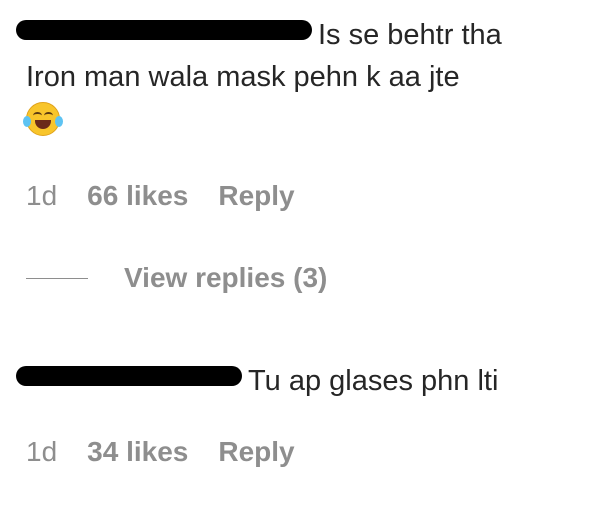 The image size is (600, 507). Describe the element at coordinates (243, 77) in the screenshot. I see `comment-text-line2: Iron man wala mask pehn k aa jte` at that location.